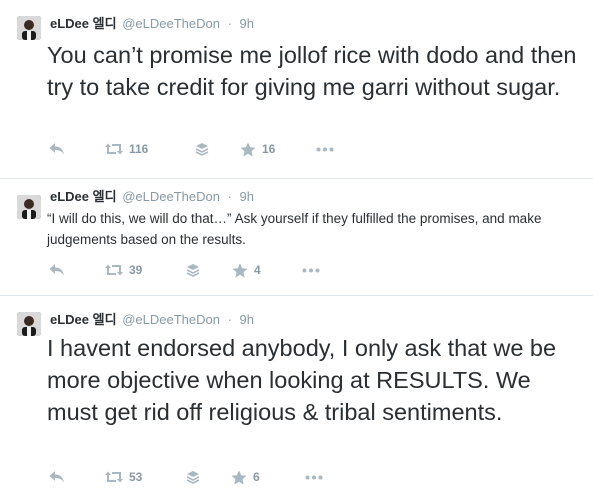 The height and width of the screenshot is (501, 593). I want to click on tweet-actions: 53 6, so click(186, 477).